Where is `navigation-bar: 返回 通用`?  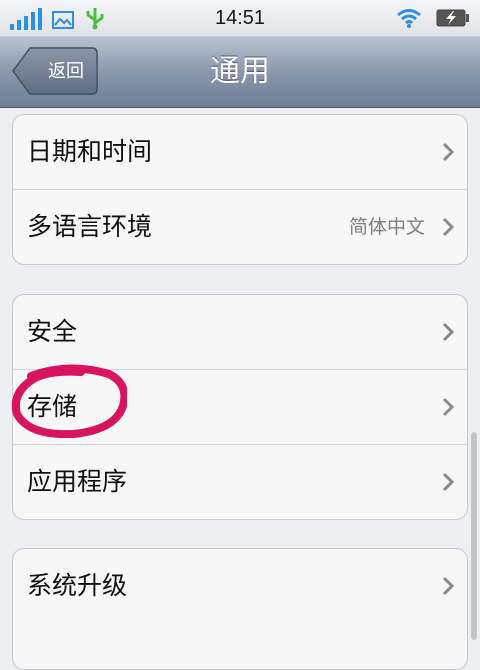 navigation-bar: 返回 通用 is located at coordinates (240, 72).